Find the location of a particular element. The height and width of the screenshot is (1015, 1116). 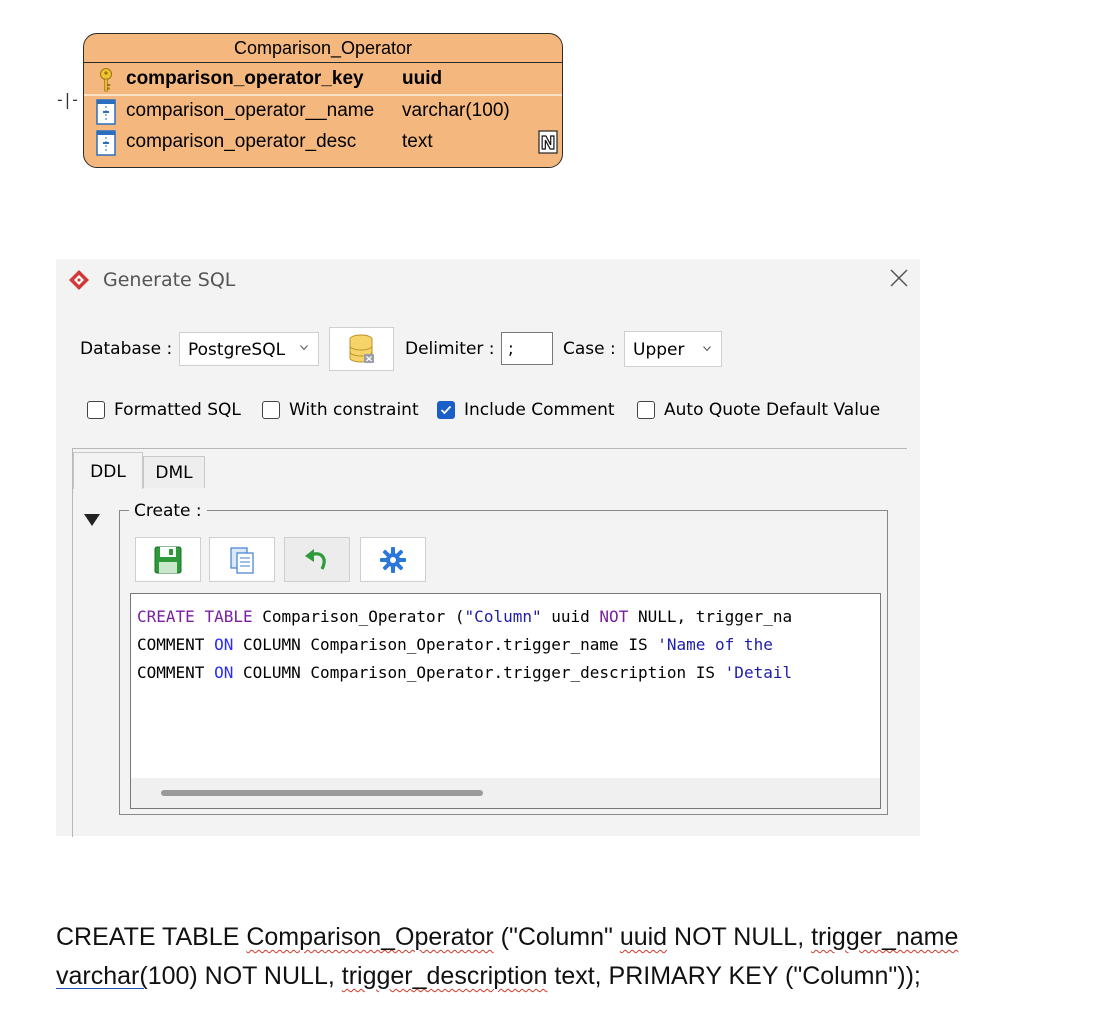

relationship-connector: -|- is located at coordinates (67, 99).